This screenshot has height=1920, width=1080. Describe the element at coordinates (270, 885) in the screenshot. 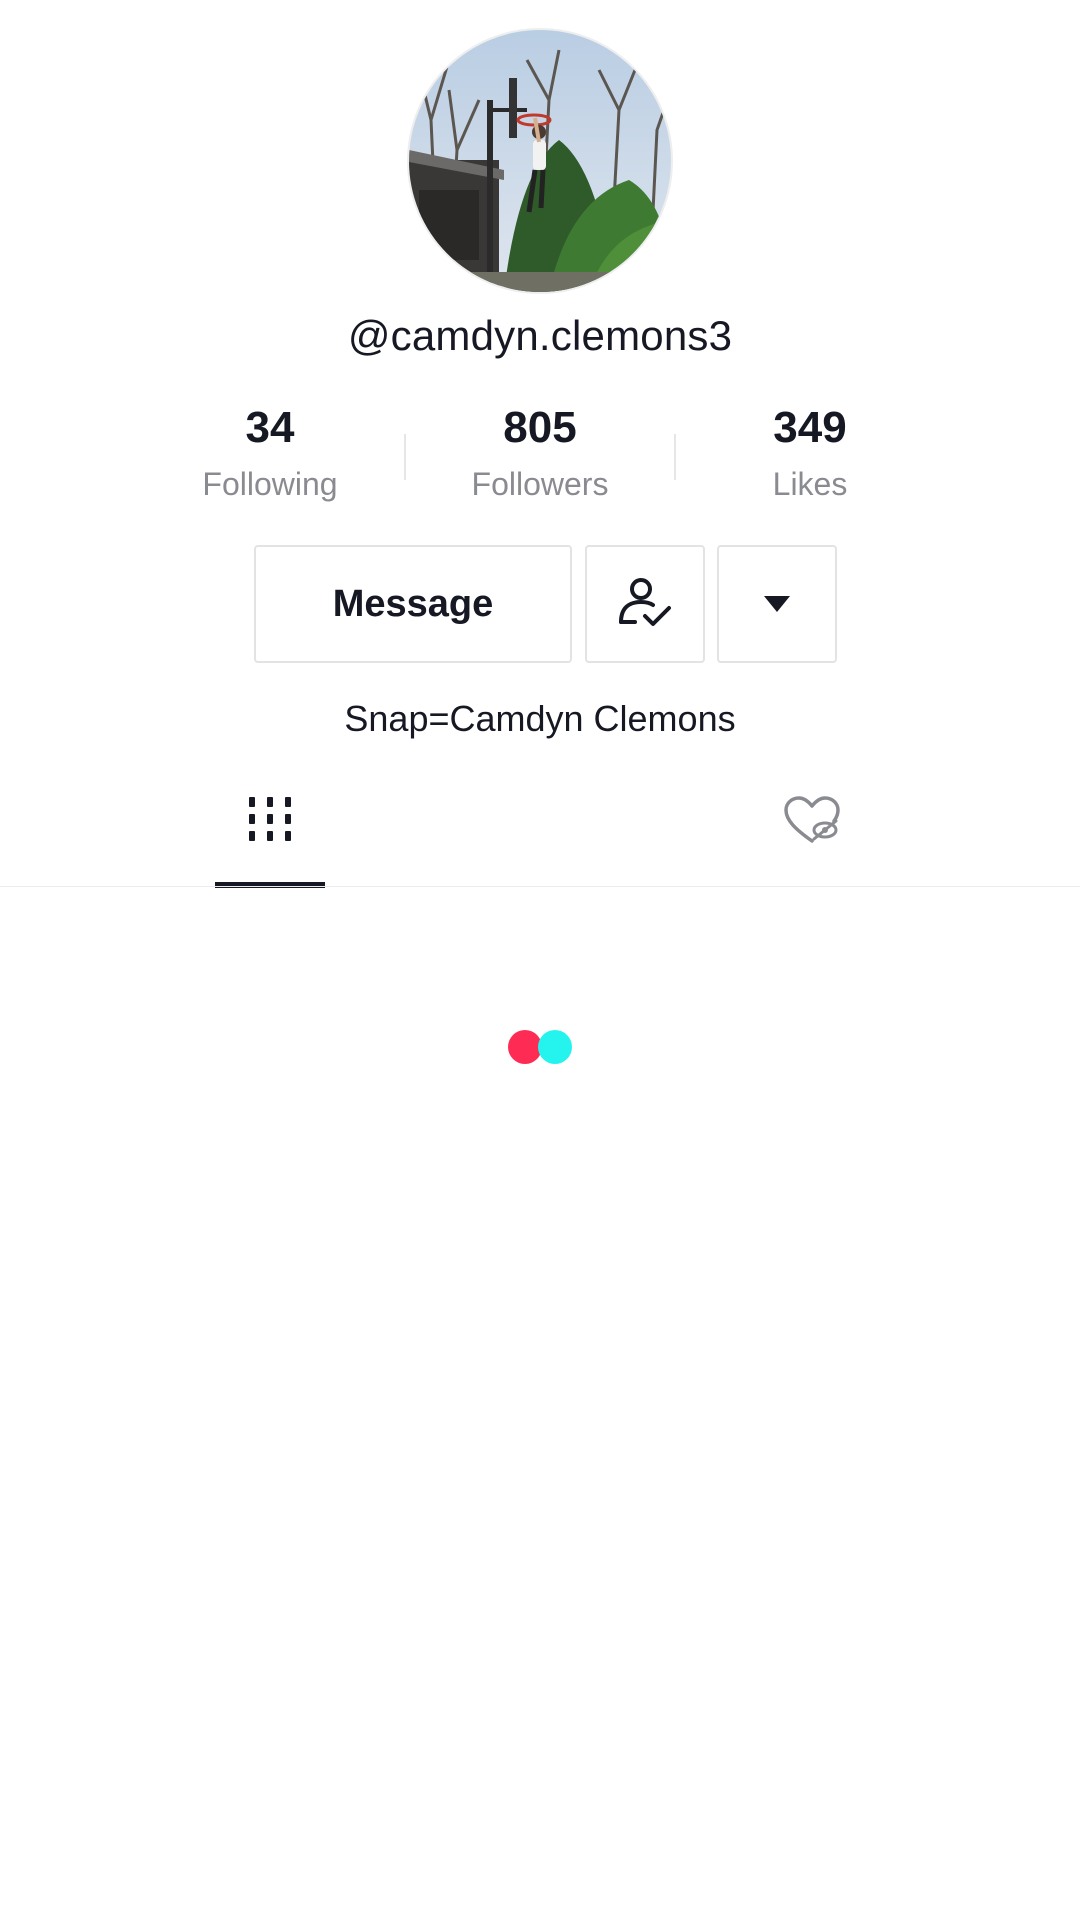

I see `tab-selected-indicator` at that location.